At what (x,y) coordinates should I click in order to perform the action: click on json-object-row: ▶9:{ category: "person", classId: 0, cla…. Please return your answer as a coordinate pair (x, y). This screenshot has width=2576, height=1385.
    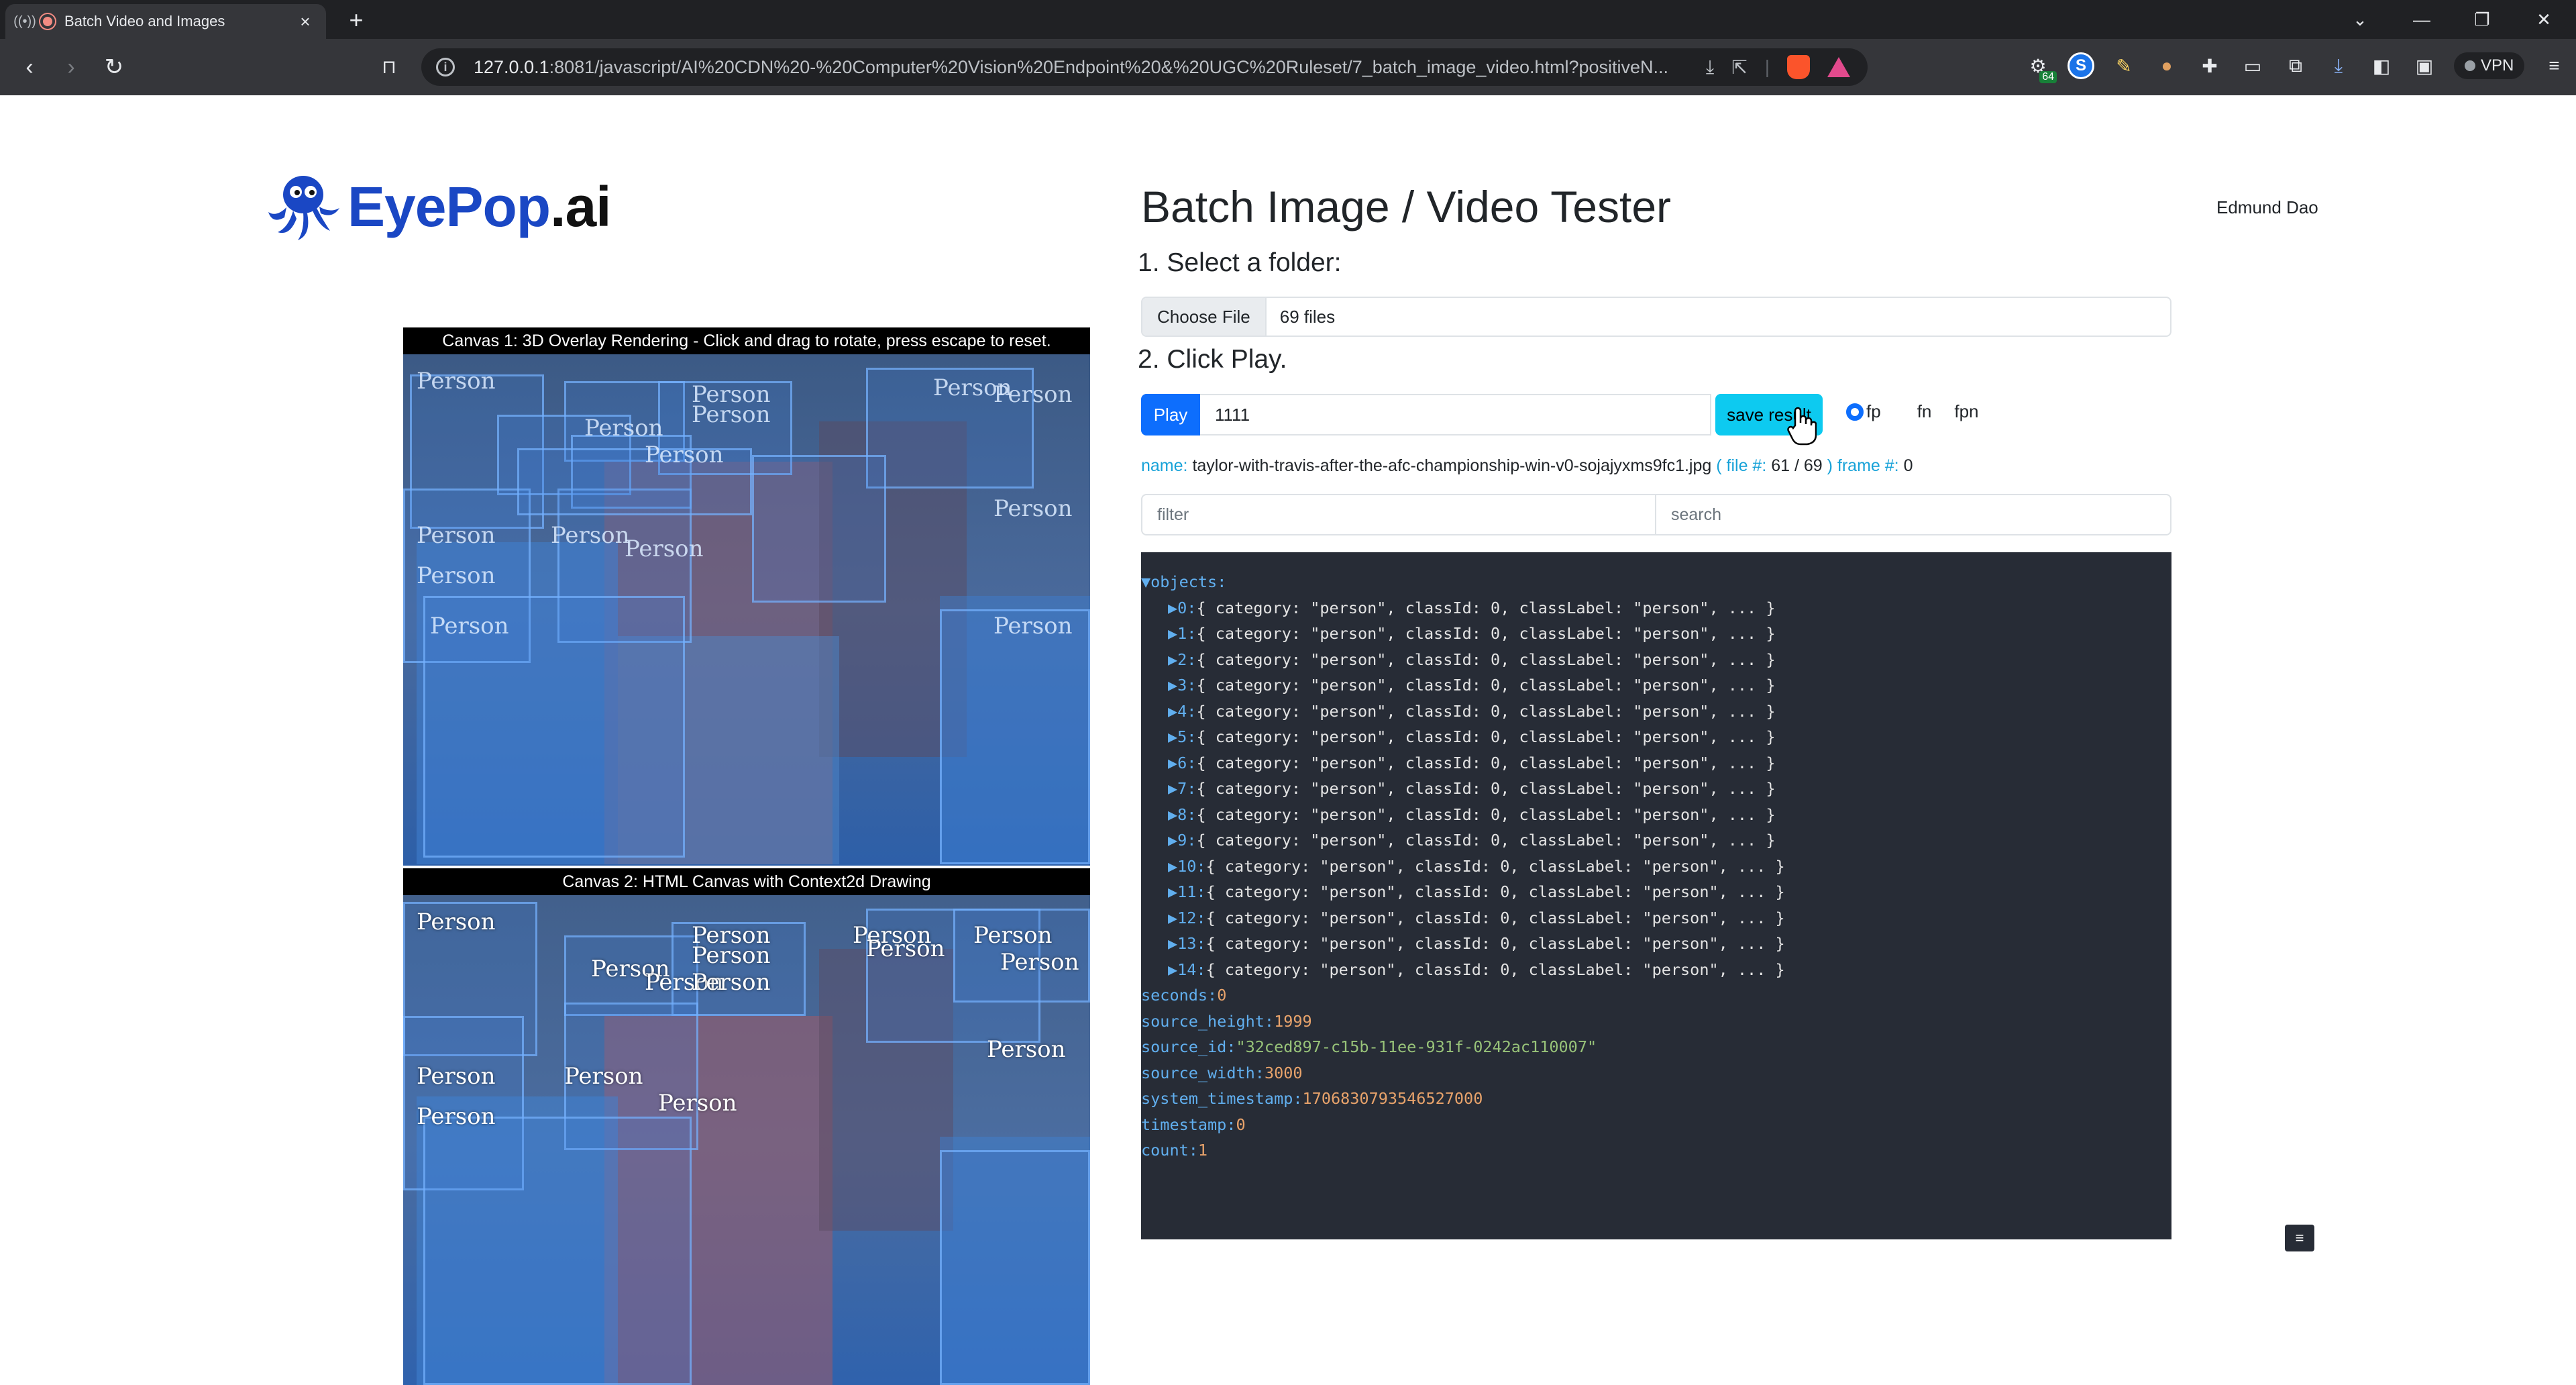
    Looking at the image, I should click on (1472, 840).